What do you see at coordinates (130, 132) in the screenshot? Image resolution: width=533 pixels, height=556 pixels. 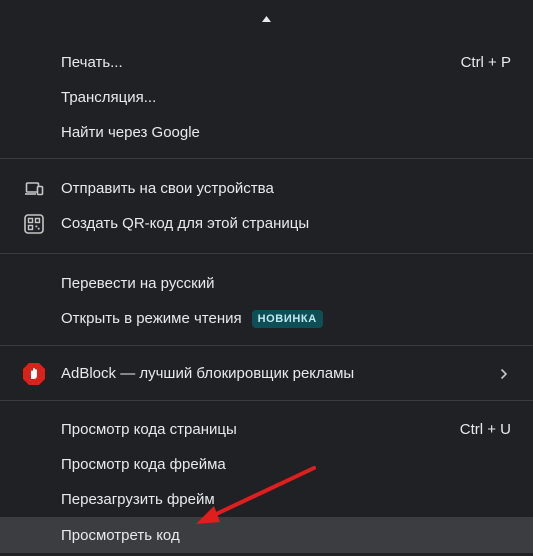 I see `menu-item-search-google-label: Найти через Google` at bounding box center [130, 132].